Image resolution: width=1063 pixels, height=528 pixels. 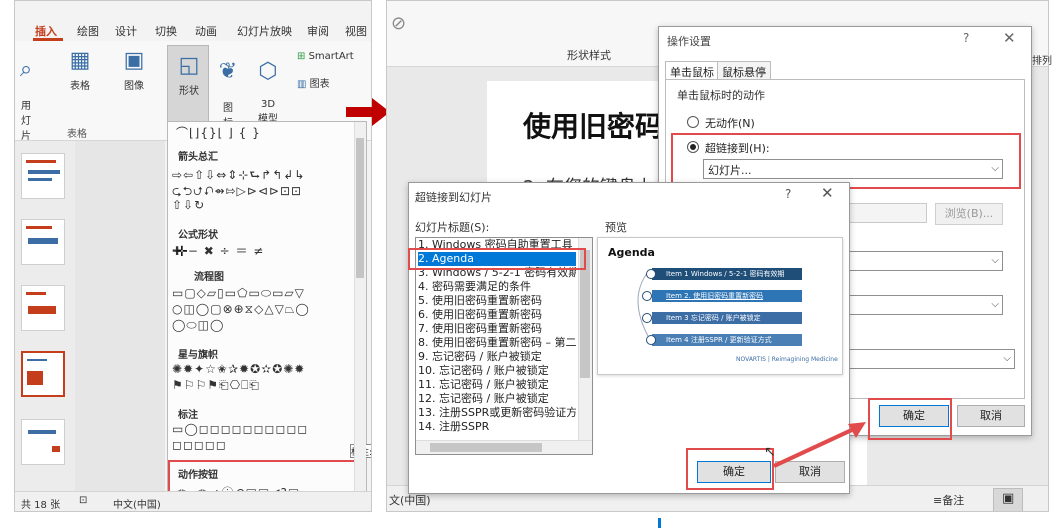 I want to click on reuse-slides-label: 用 灯片, so click(x=26, y=121).